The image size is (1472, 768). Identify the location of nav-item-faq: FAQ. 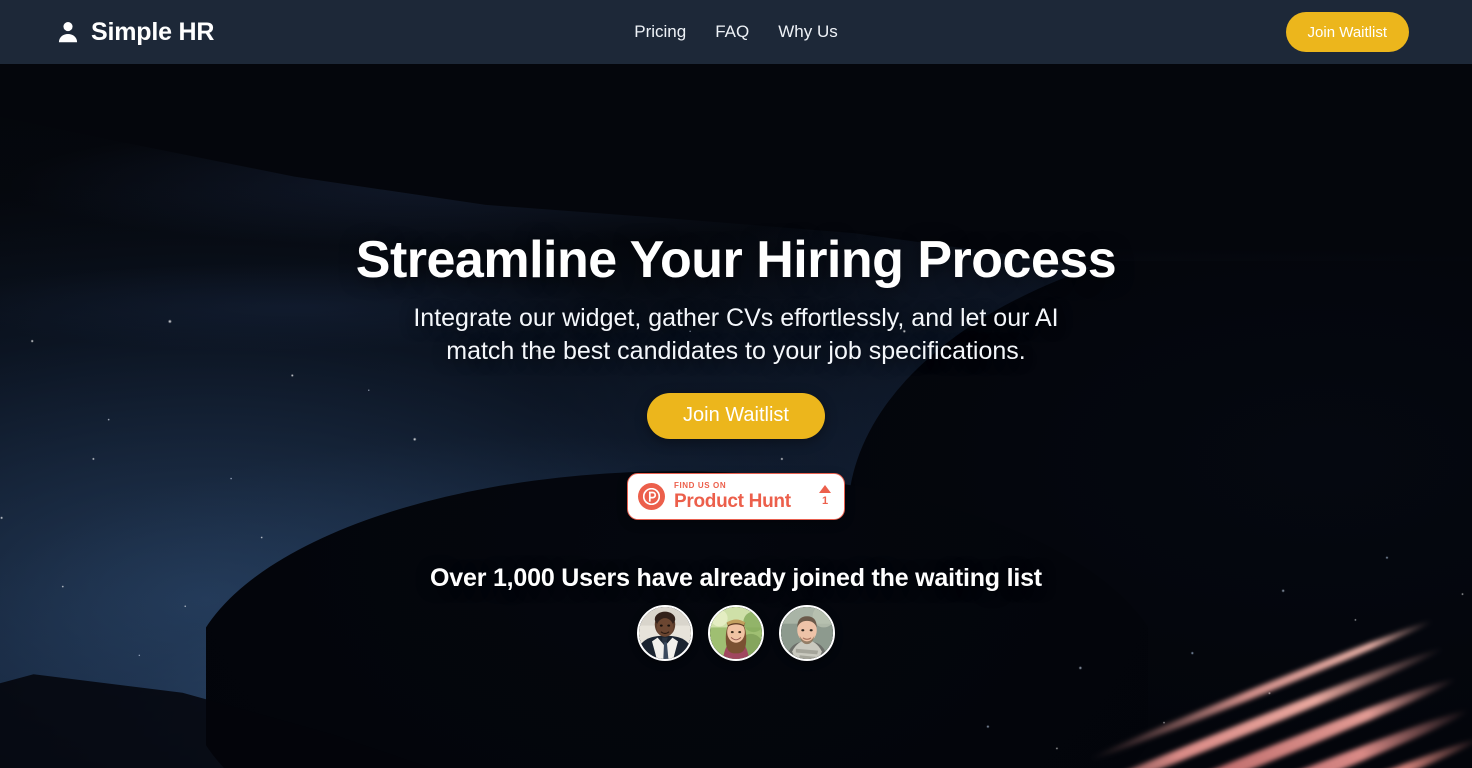
(732, 32).